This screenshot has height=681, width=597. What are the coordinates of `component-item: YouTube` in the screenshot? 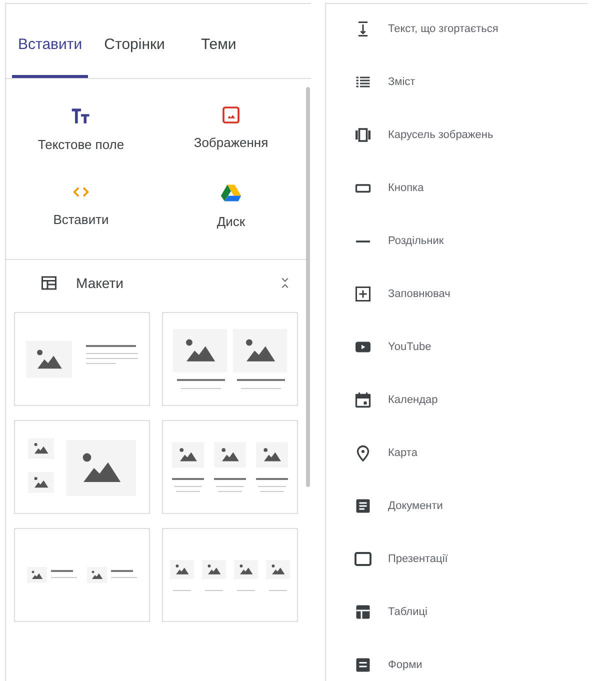 It's located at (457, 347).